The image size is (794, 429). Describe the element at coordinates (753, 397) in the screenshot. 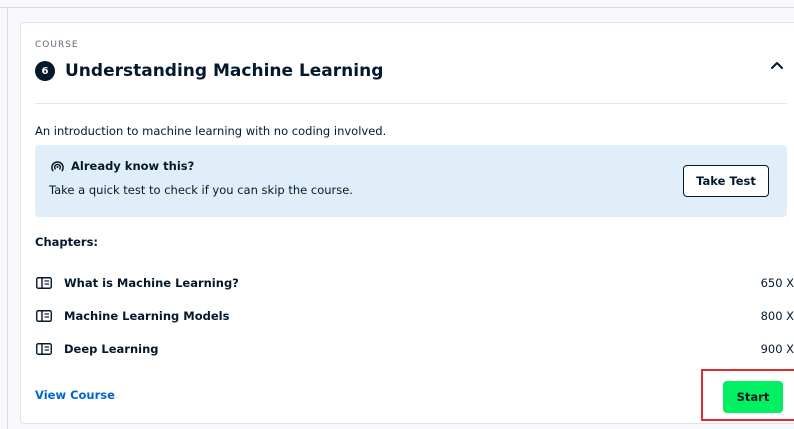

I see `start-button: Start` at that location.